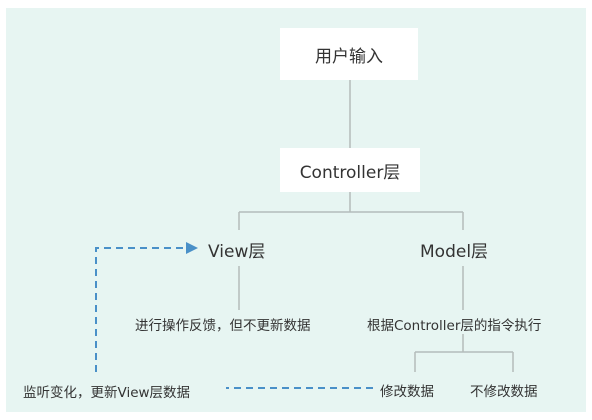 Image resolution: width=592 pixels, height=420 pixels. Describe the element at coordinates (107, 391) in the screenshot. I see `listen-update-label: 监听变化，更新View层数据` at that location.